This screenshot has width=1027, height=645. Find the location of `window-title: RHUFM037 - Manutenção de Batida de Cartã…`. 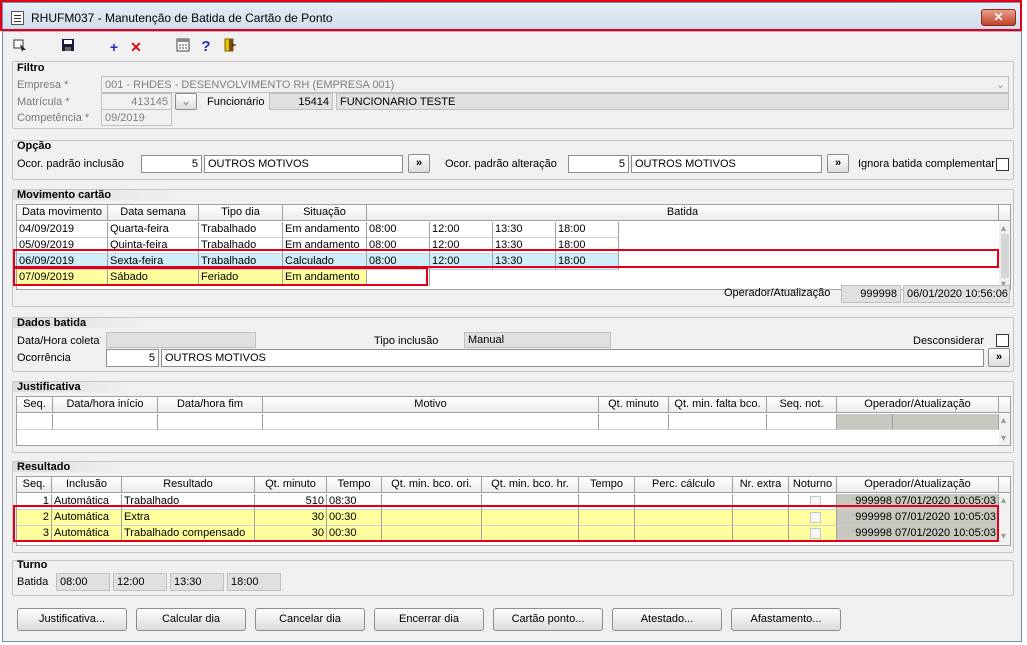

window-title: RHUFM037 - Manutenção de Batida de Cartã… is located at coordinates (182, 18).